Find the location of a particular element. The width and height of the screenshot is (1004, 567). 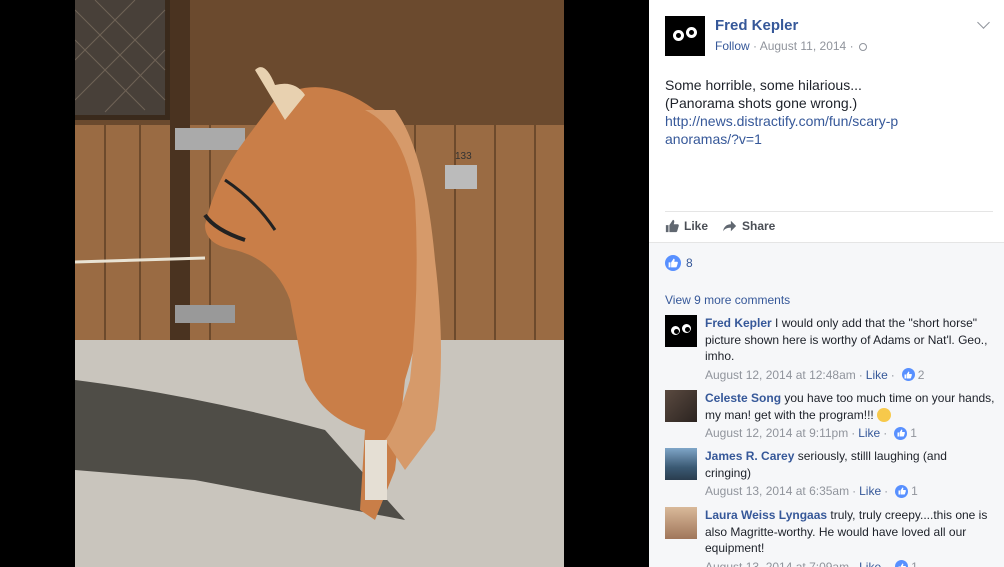

reaction-summary: 8 is located at coordinates (679, 263).